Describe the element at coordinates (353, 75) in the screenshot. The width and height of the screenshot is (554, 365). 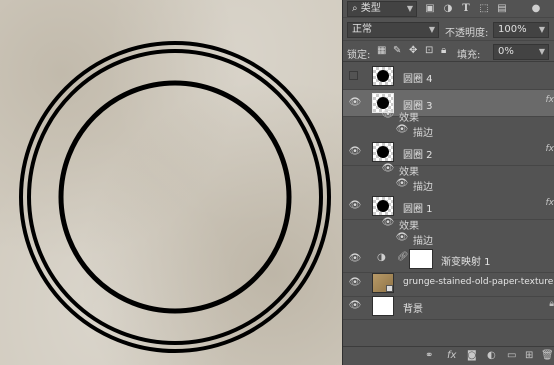
I see `visibility-toggle-off` at that location.